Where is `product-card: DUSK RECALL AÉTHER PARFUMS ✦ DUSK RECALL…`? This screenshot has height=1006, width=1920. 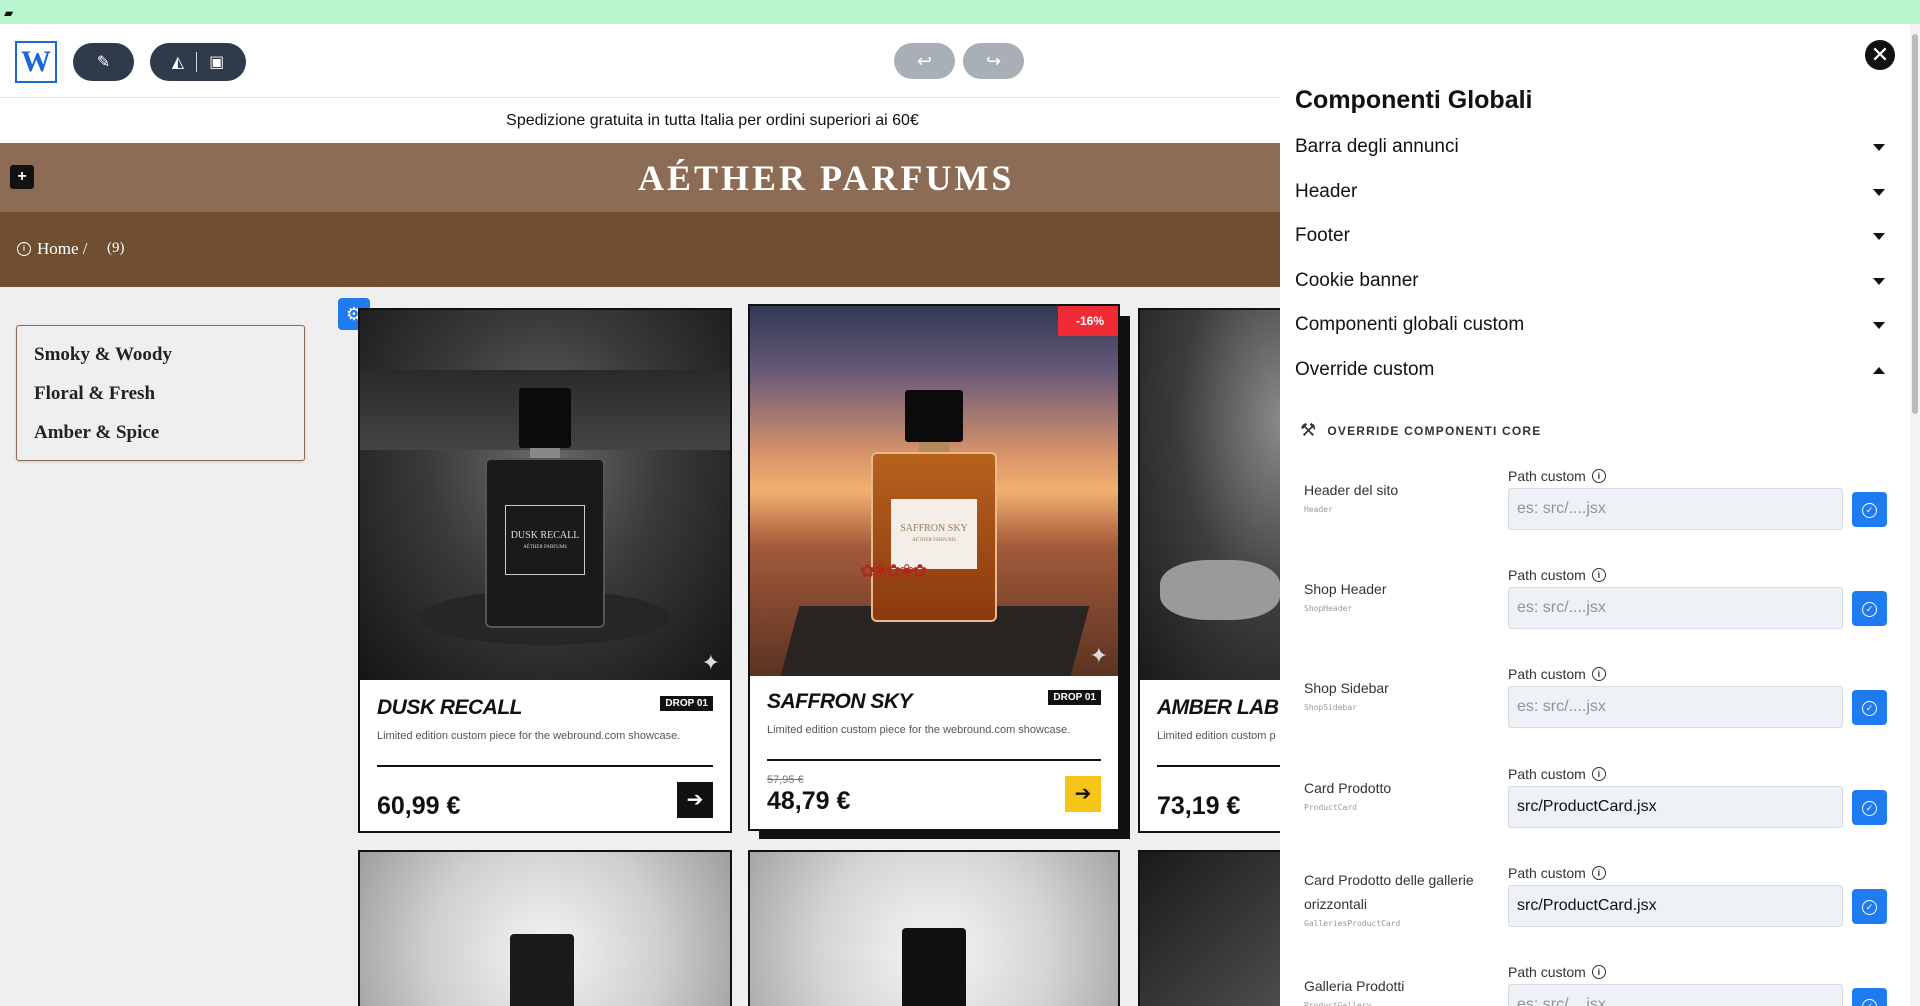 product-card: DUSK RECALL AÉTHER PARFUMS ✦ DUSK RECALL… is located at coordinates (545, 570).